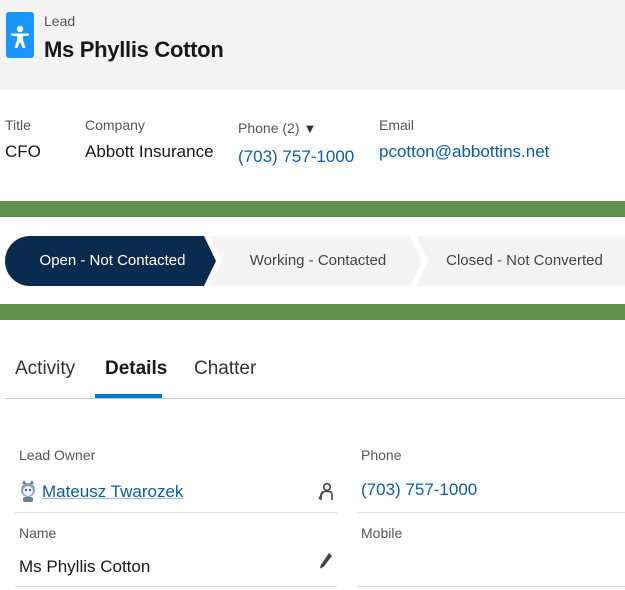 The width and height of the screenshot is (625, 590). Describe the element at coordinates (23, 139) in the screenshot. I see `highlight-title: Title CFO` at that location.